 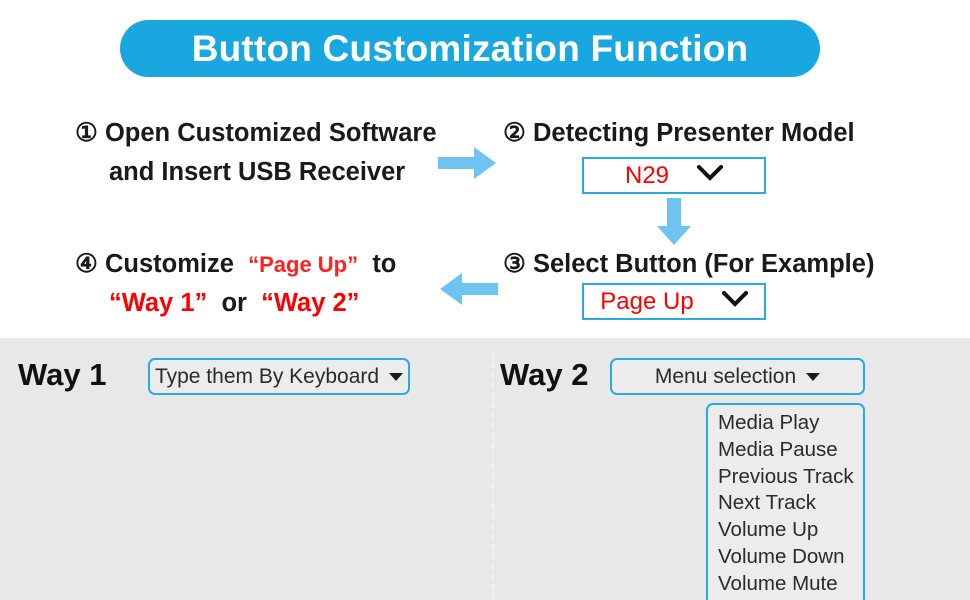 I want to click on menu-list-item: Media Play, so click(x=790, y=423).